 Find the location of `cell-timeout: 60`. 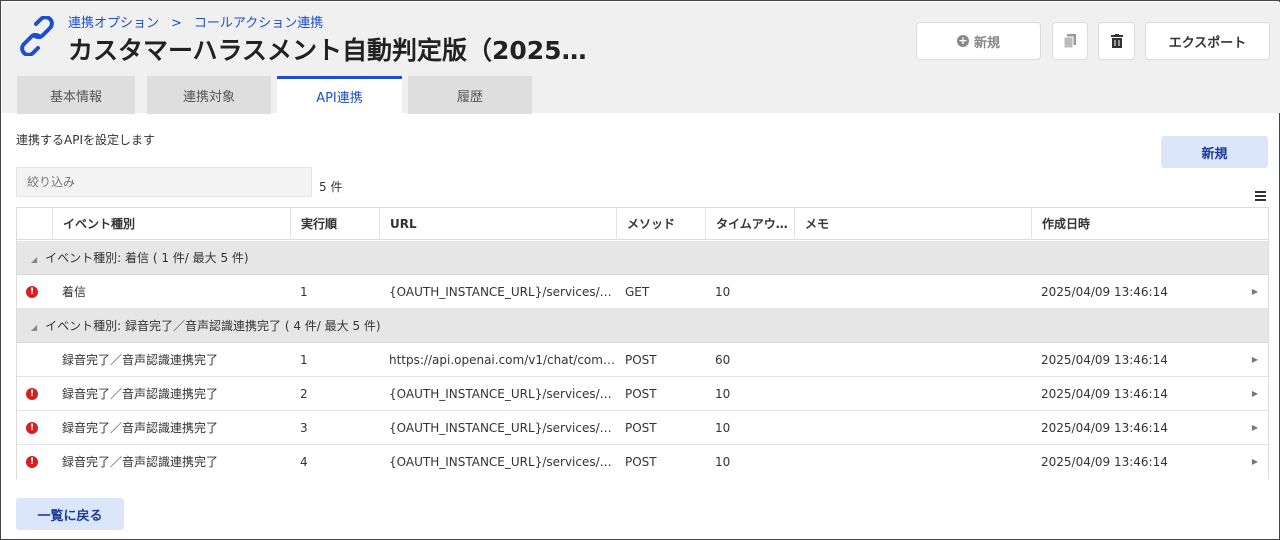

cell-timeout: 60 is located at coordinates (723, 360).